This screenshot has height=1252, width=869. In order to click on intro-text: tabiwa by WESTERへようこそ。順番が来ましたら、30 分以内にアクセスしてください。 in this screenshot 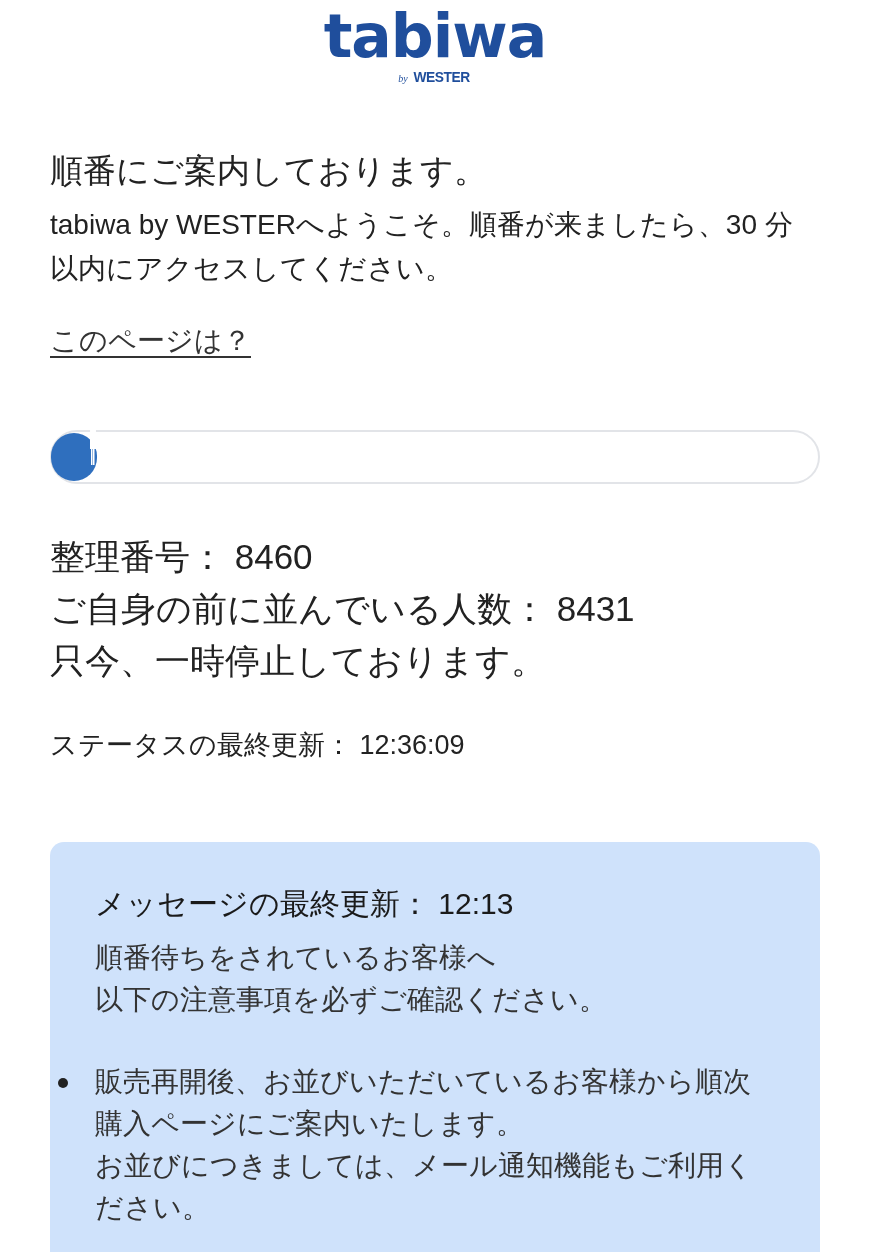, I will do `click(422, 247)`.